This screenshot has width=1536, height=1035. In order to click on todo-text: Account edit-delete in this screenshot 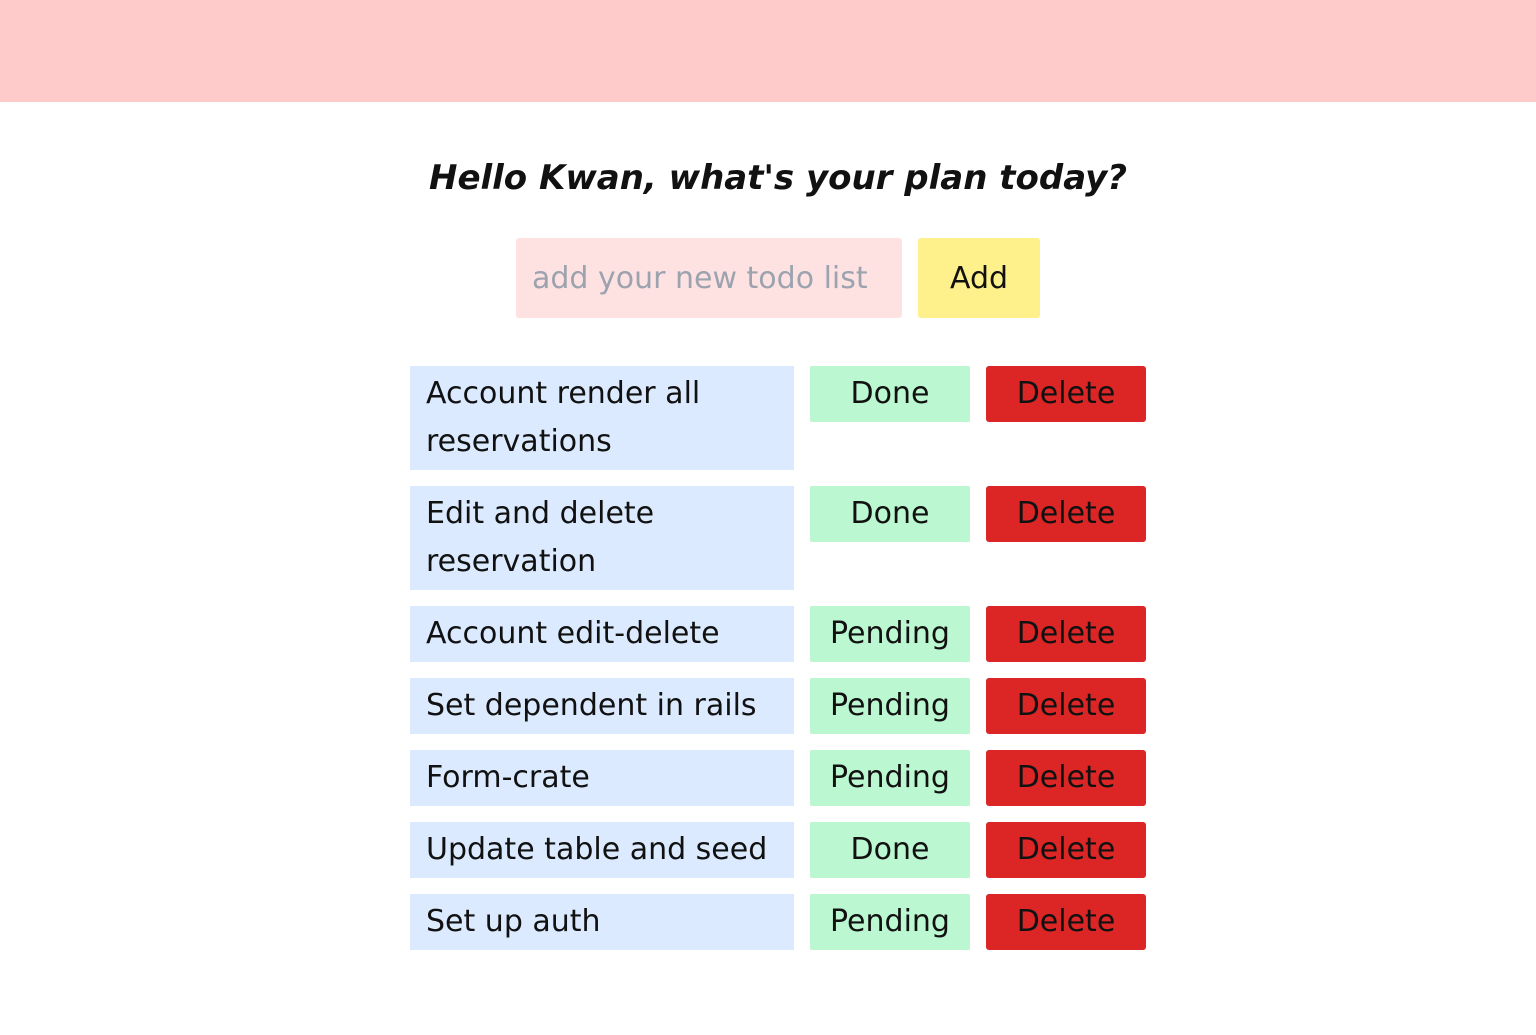, I will do `click(602, 634)`.